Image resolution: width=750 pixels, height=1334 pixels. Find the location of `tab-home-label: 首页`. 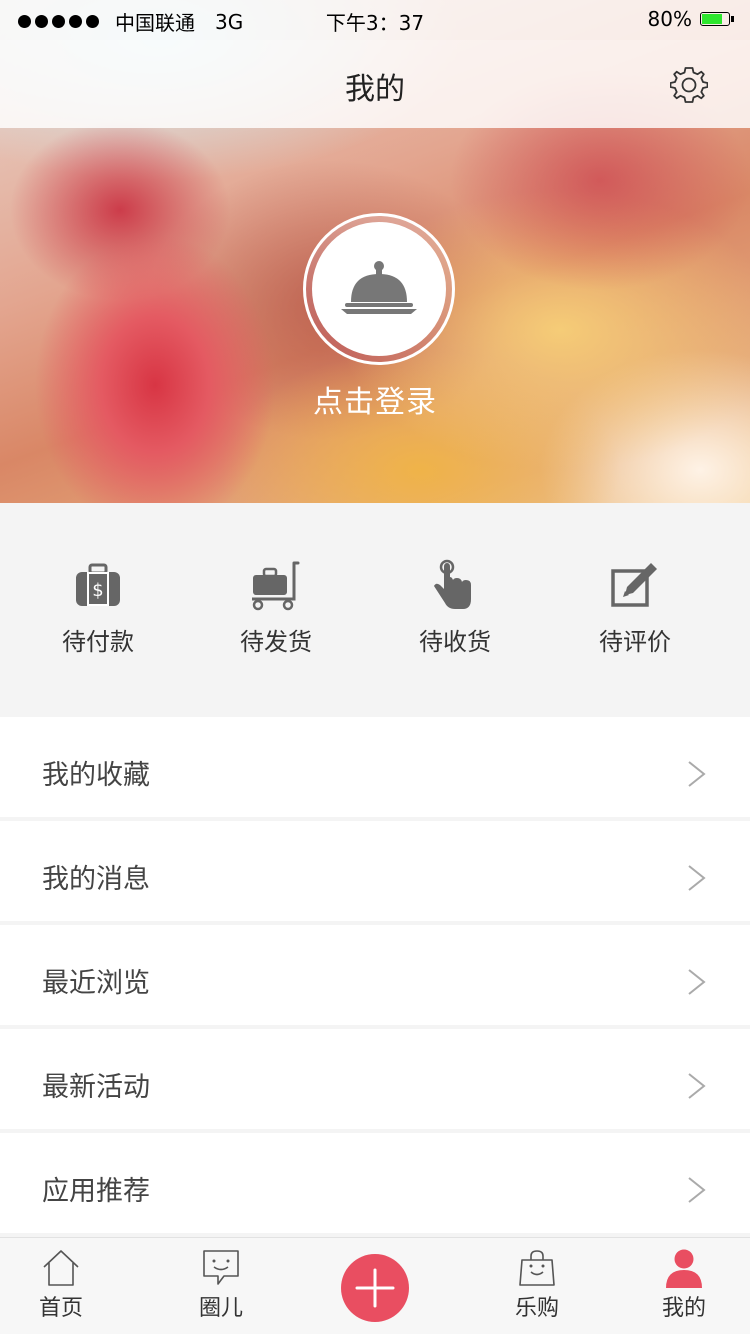

tab-home-label: 首页 is located at coordinates (60, 1308).